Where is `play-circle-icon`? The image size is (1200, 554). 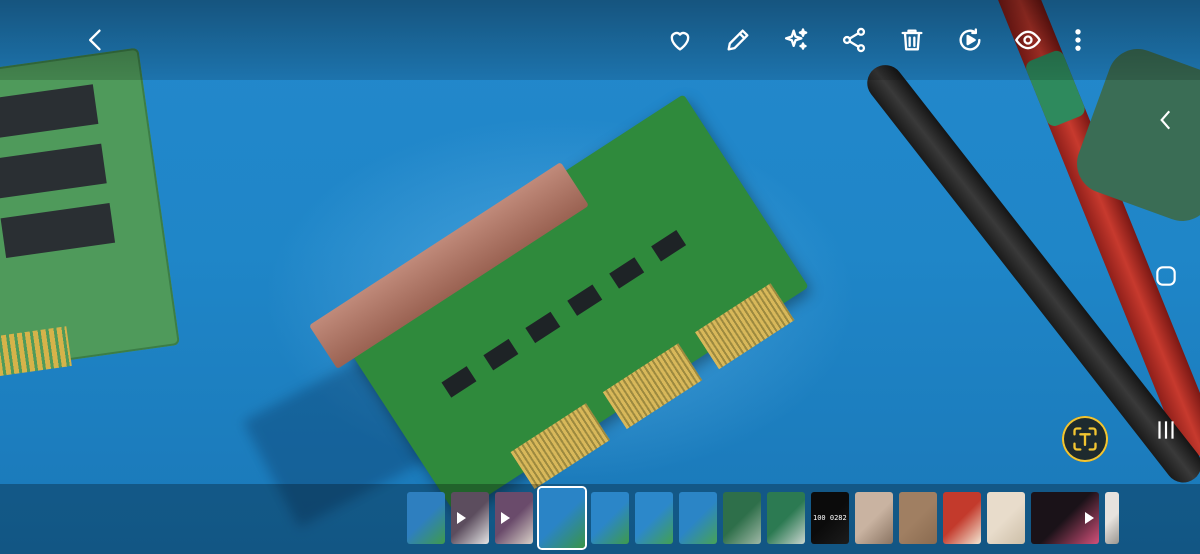 play-circle-icon is located at coordinates (970, 39).